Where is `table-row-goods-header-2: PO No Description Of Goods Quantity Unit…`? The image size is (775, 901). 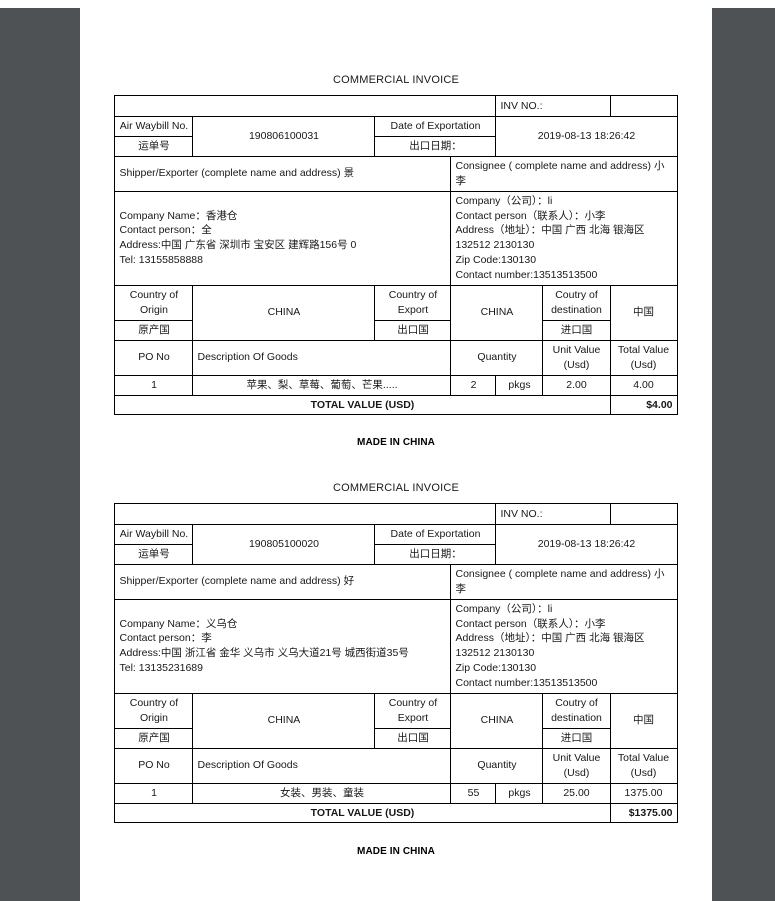 table-row-goods-header-2: PO No Description Of Goods Quantity Unit… is located at coordinates (396, 765).